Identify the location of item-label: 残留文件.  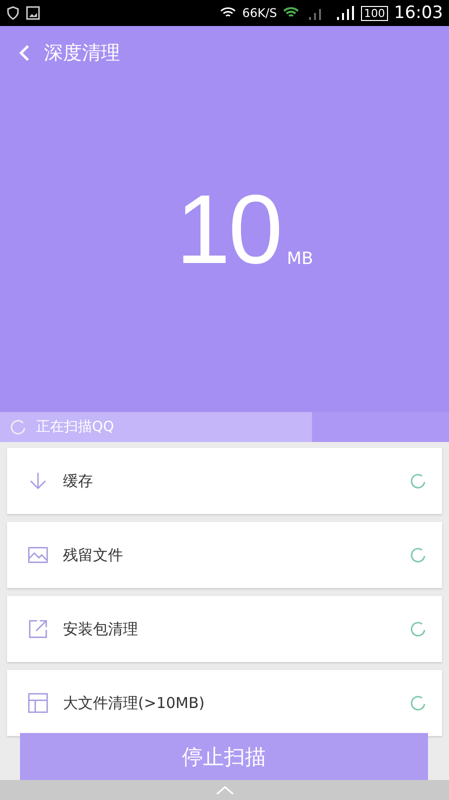
(93, 555).